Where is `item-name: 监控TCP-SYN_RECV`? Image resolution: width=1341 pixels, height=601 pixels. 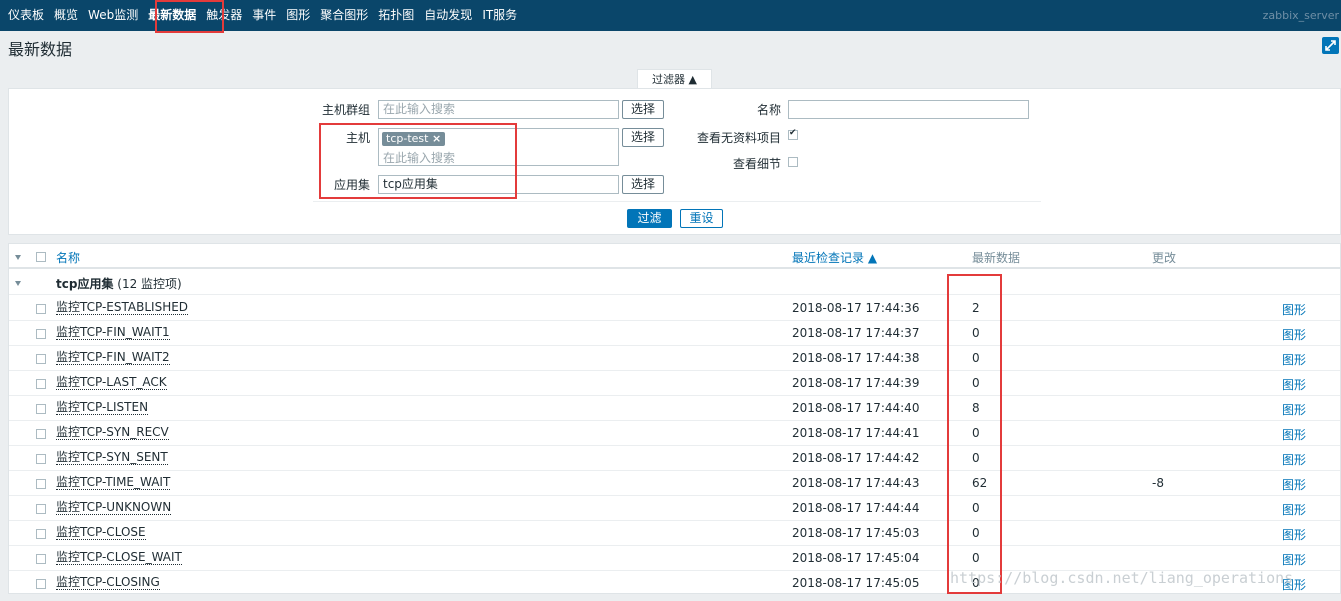 item-name: 监控TCP-SYN_RECV is located at coordinates (112, 433).